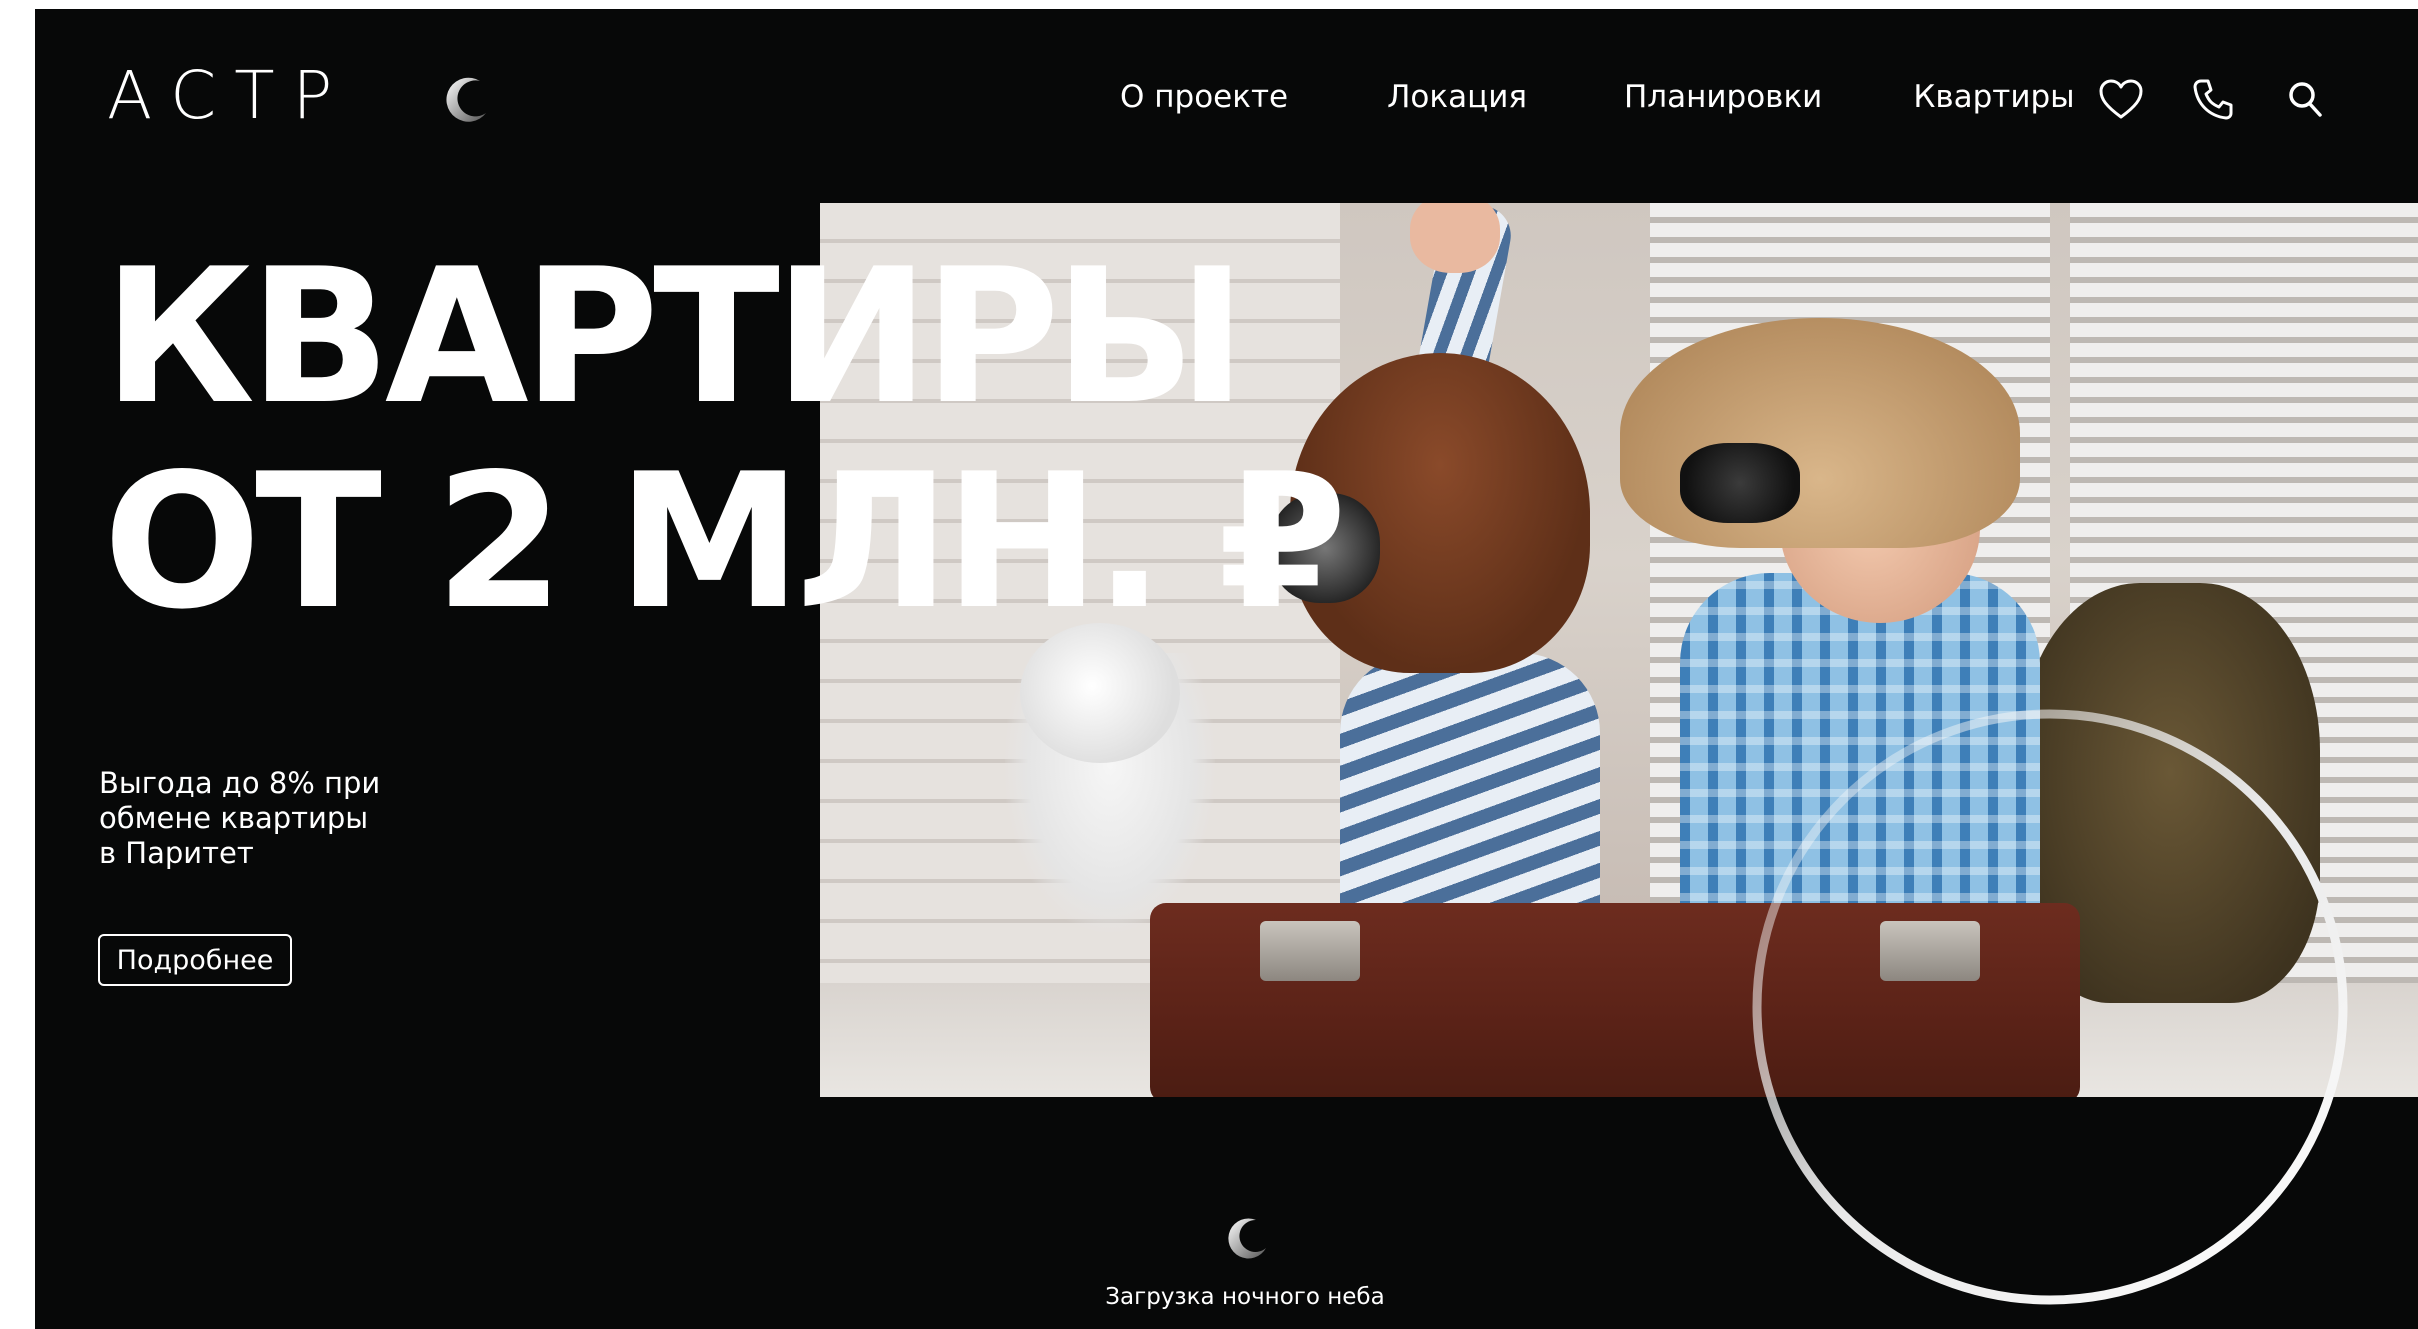 The image size is (2418, 1329). I want to click on search-icon, so click(2305, 99).